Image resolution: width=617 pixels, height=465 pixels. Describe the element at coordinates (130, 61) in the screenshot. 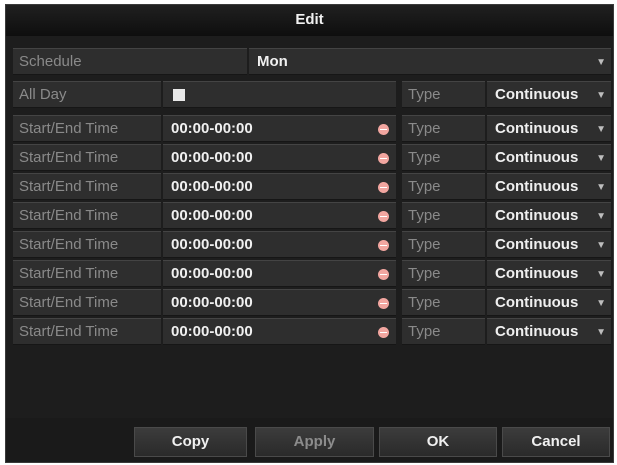

I see `schedule-label: Schedule` at that location.